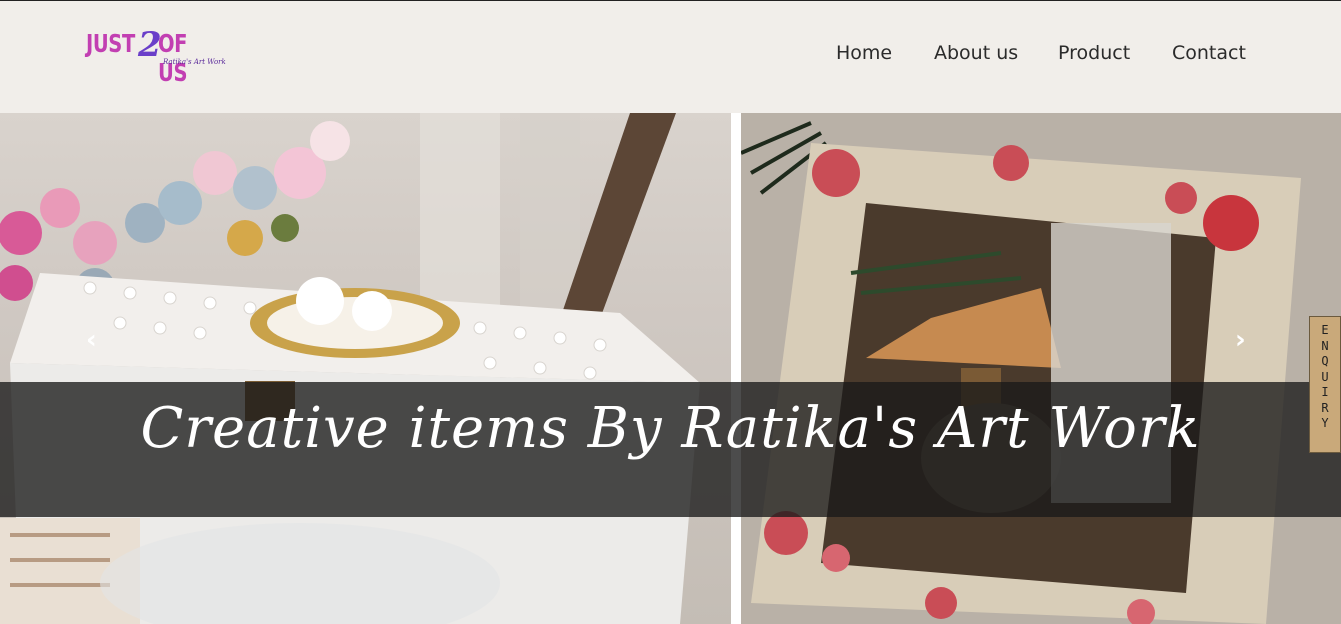 The height and width of the screenshot is (624, 1341). Describe the element at coordinates (1209, 53) in the screenshot. I see `nav-contact: Contact` at that location.